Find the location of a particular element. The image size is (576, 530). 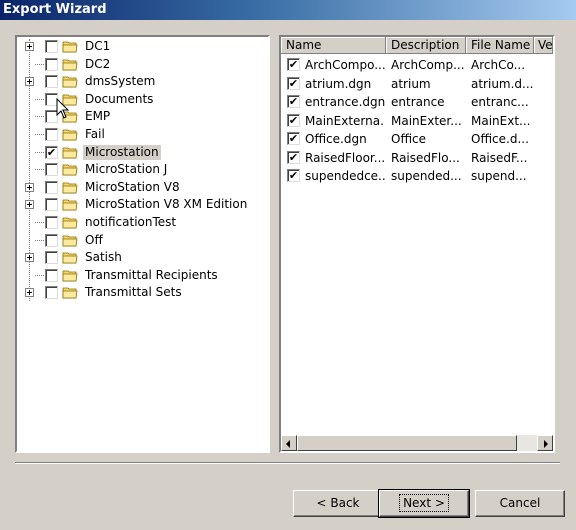

tree-item-label: Transmittal Sets is located at coordinates (133, 292).